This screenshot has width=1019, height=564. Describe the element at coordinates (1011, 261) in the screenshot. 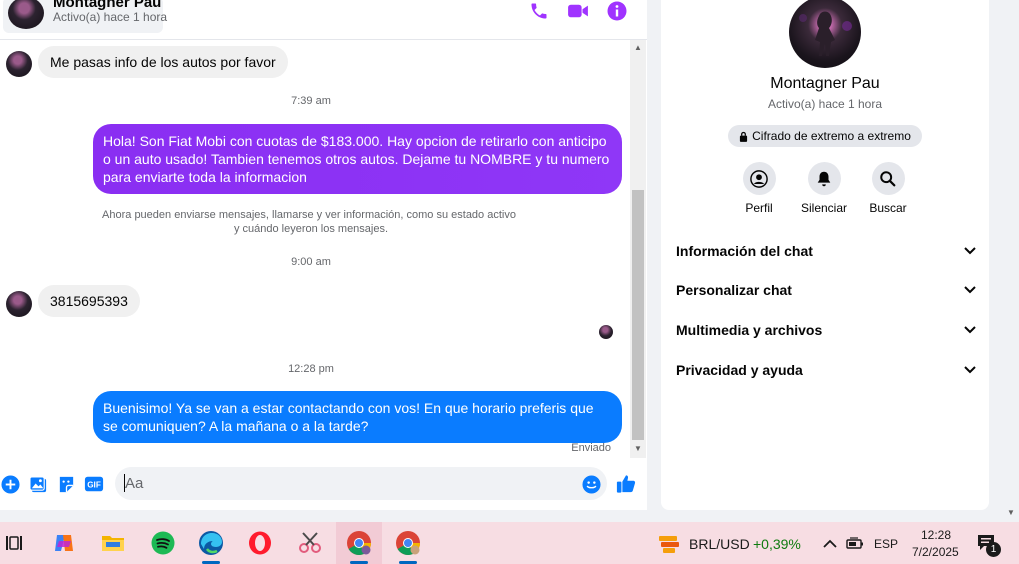

I see `page-scrollbar: ▼` at that location.